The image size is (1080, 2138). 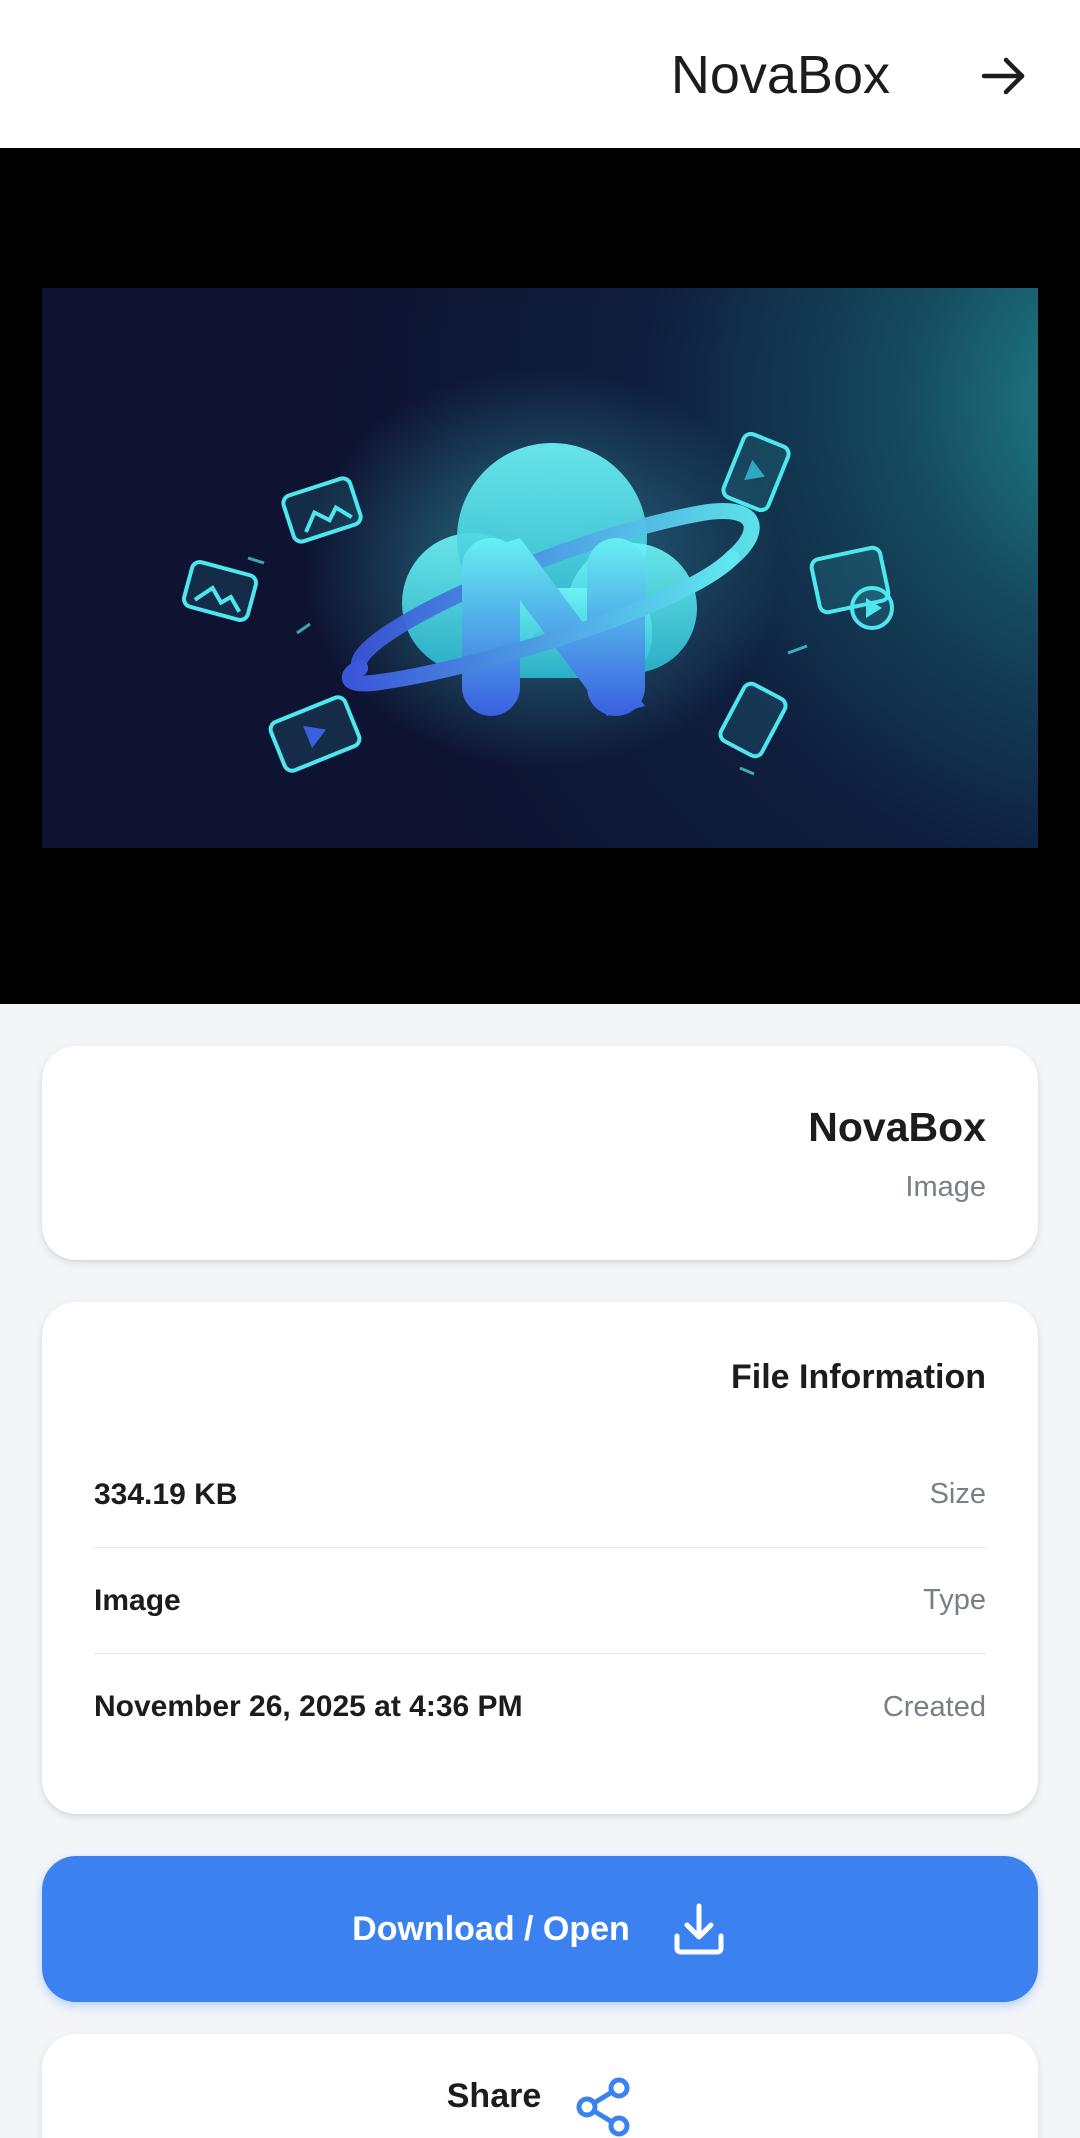 I want to click on download-open-label: Download / Open, so click(x=491, y=1928).